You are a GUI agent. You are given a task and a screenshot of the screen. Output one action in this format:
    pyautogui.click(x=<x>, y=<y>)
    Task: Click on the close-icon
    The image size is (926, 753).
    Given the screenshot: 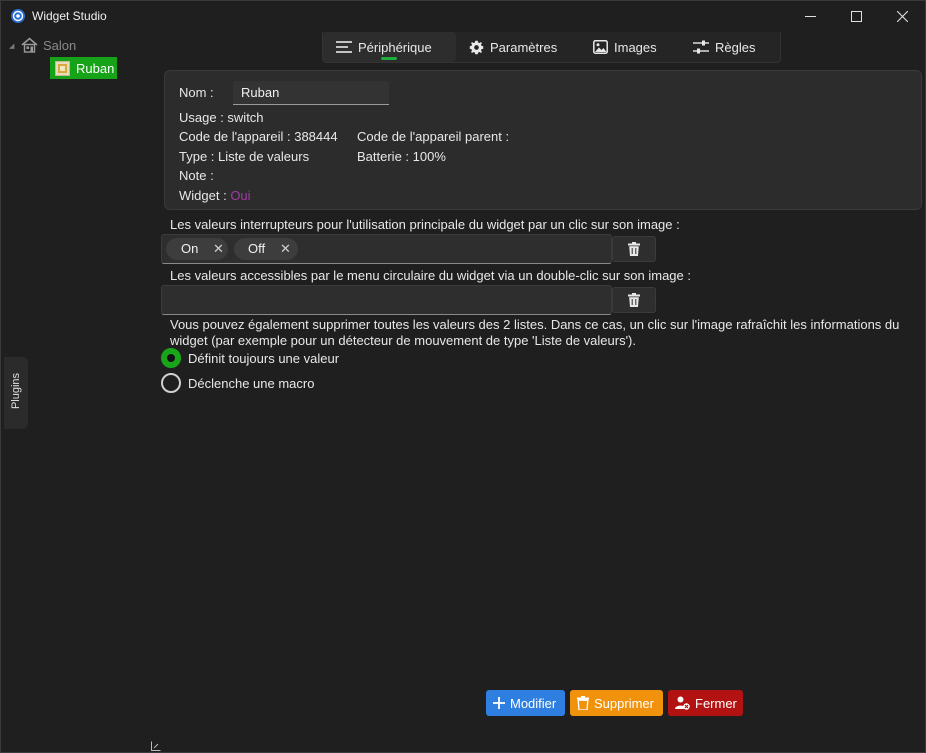 What is the action you would take?
    pyautogui.click(x=902, y=16)
    